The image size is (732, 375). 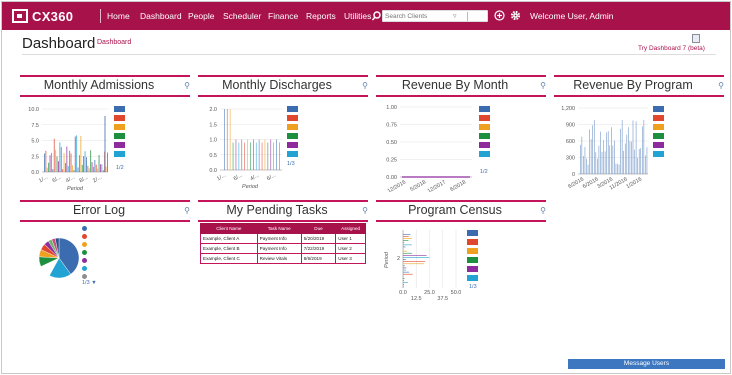 I want to click on legend-pager: 1/3 ▼, so click(x=89, y=283).